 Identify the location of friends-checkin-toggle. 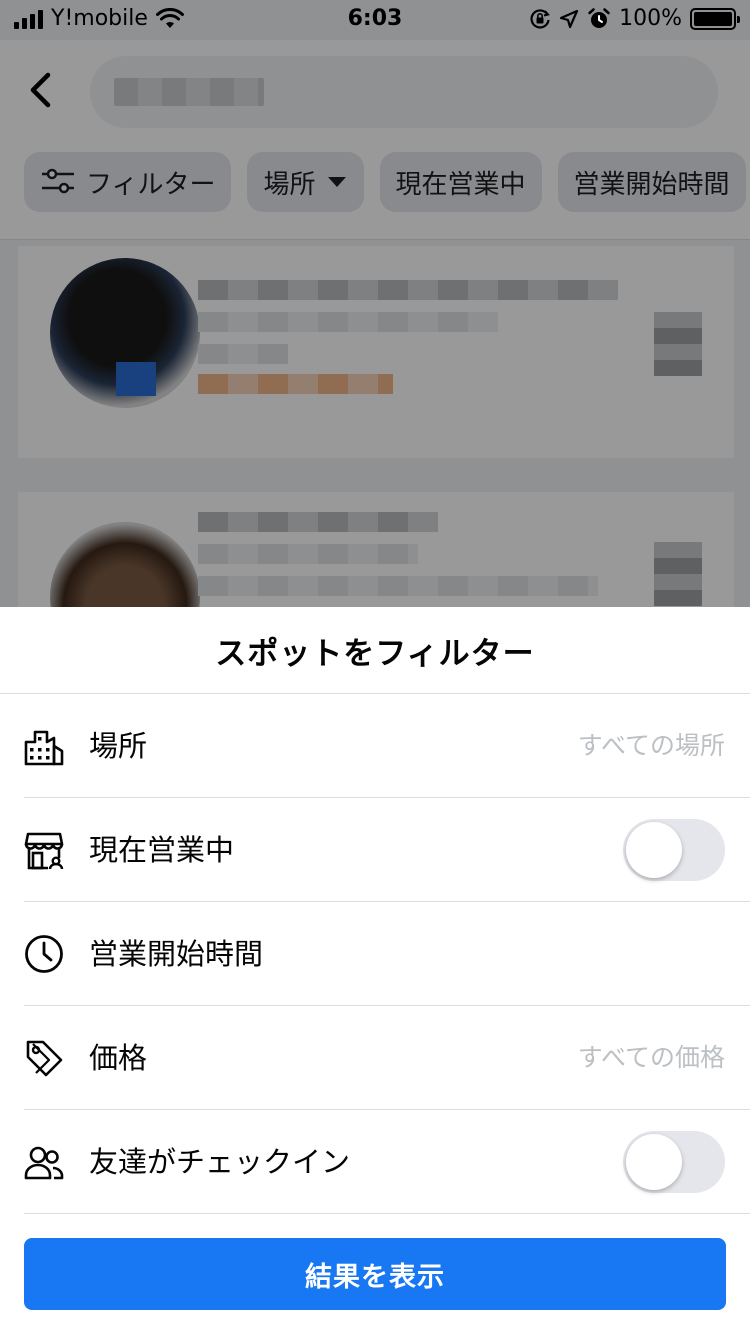
(674, 1162).